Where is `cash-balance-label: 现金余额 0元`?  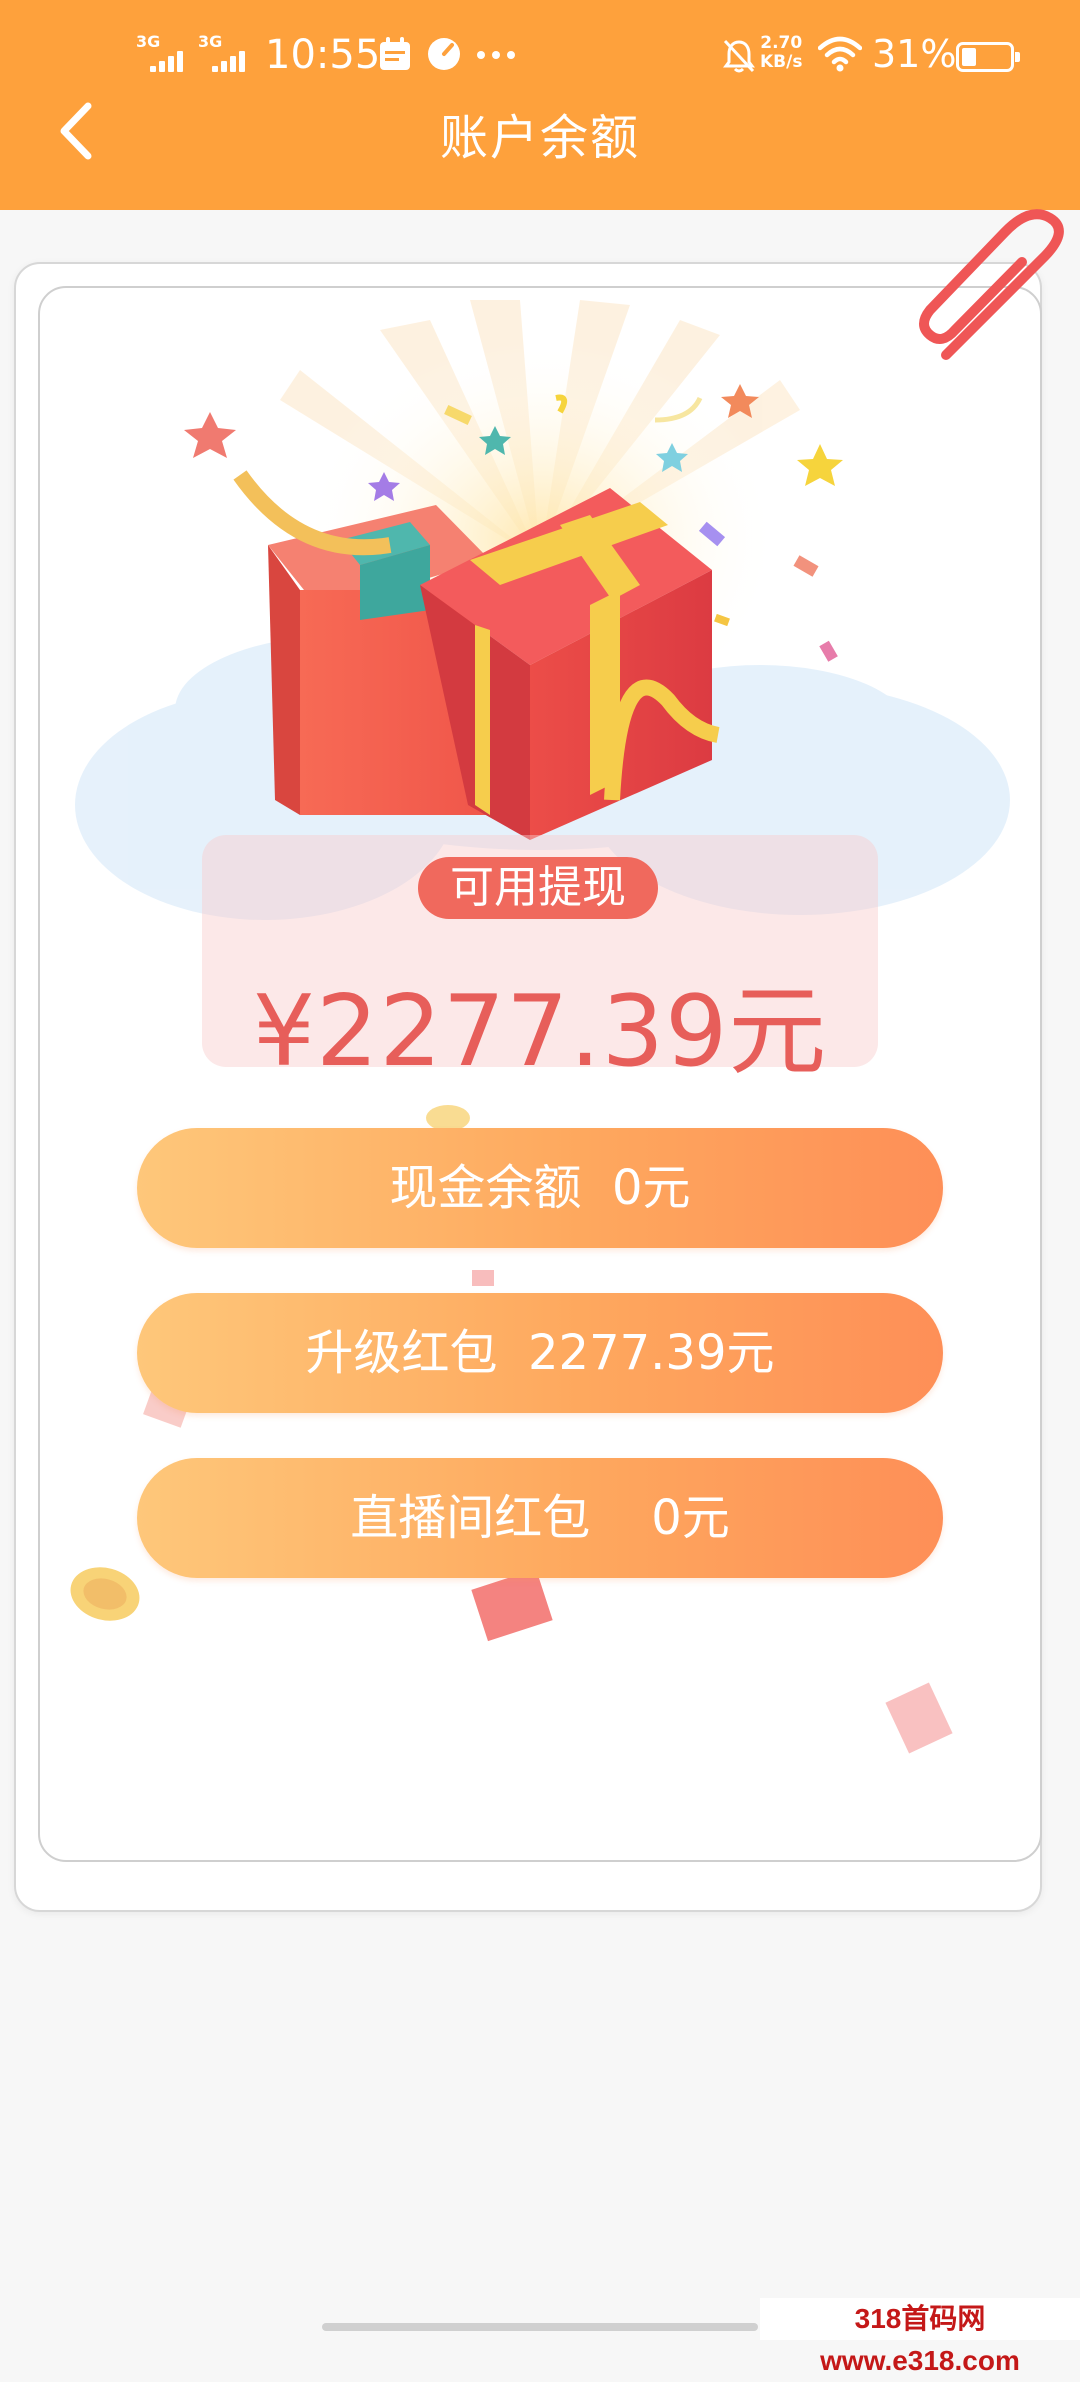 cash-balance-label: 现金余额 0元 is located at coordinates (540, 1188).